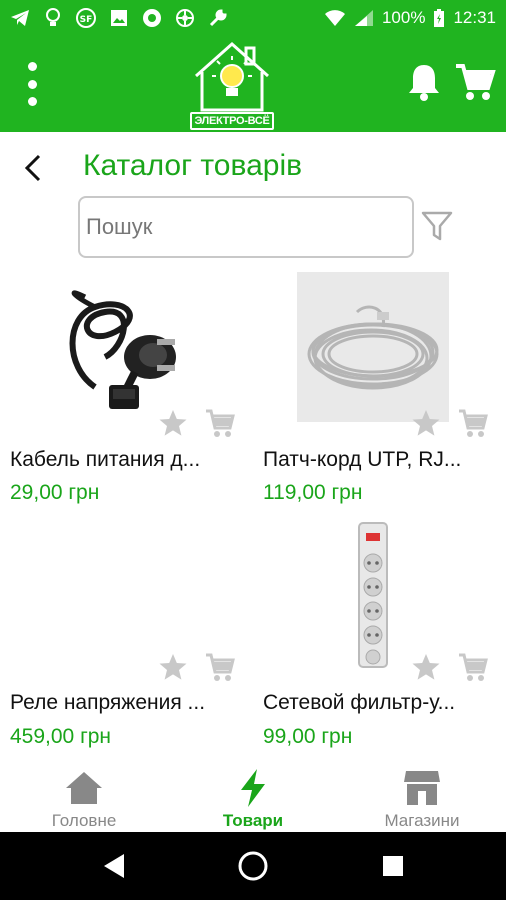 The height and width of the screenshot is (900, 506). What do you see at coordinates (424, 82) in the screenshot?
I see `bell-icon` at bounding box center [424, 82].